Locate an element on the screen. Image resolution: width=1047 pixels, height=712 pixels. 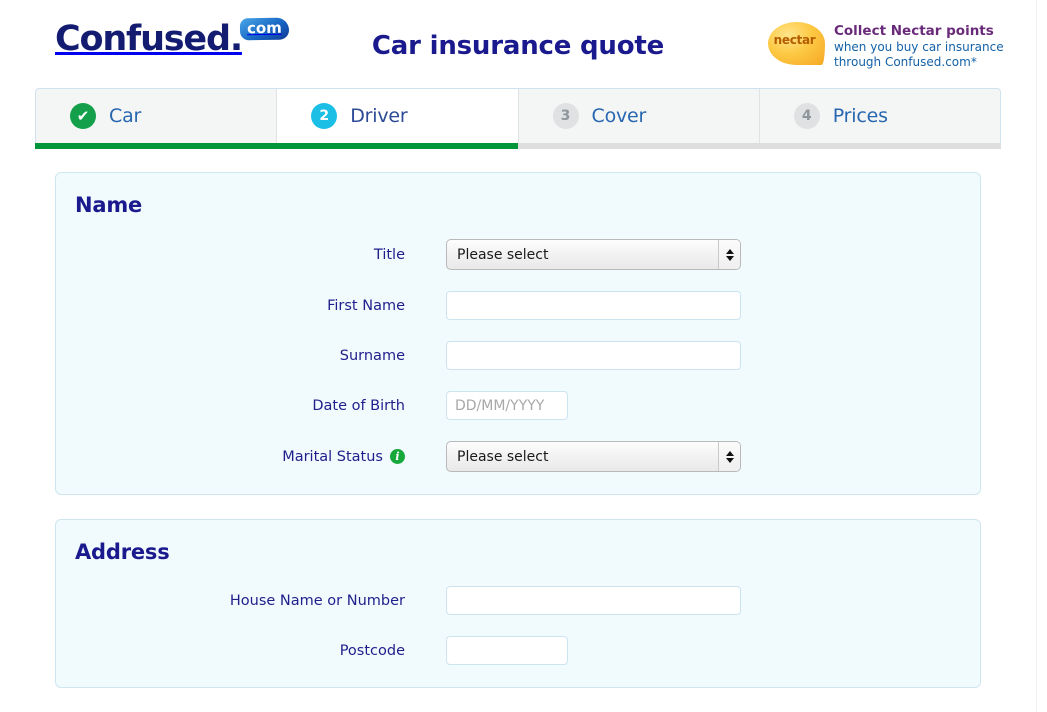
input-first-name is located at coordinates (593, 305).